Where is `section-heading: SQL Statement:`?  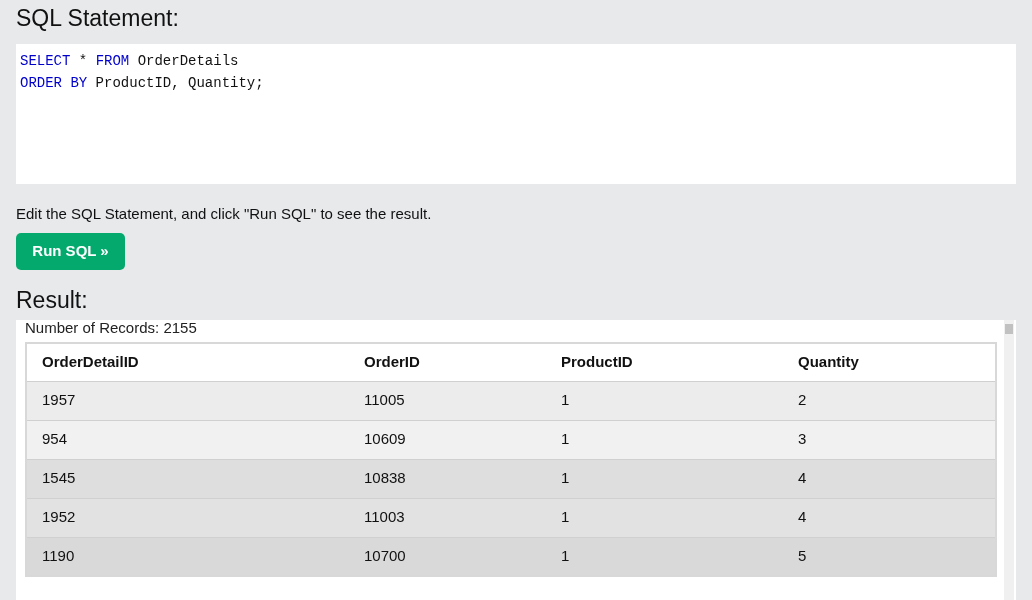
section-heading: SQL Statement: is located at coordinates (98, 18).